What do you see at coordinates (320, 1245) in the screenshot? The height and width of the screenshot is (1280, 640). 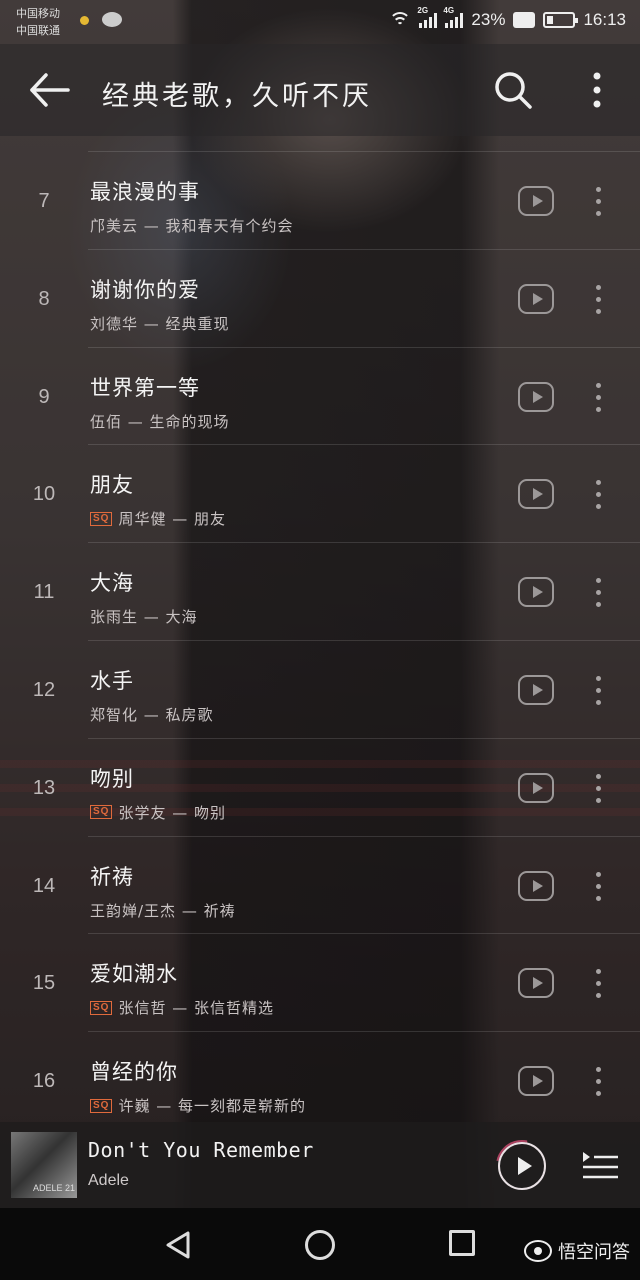 I see `nav-home-icon` at bounding box center [320, 1245].